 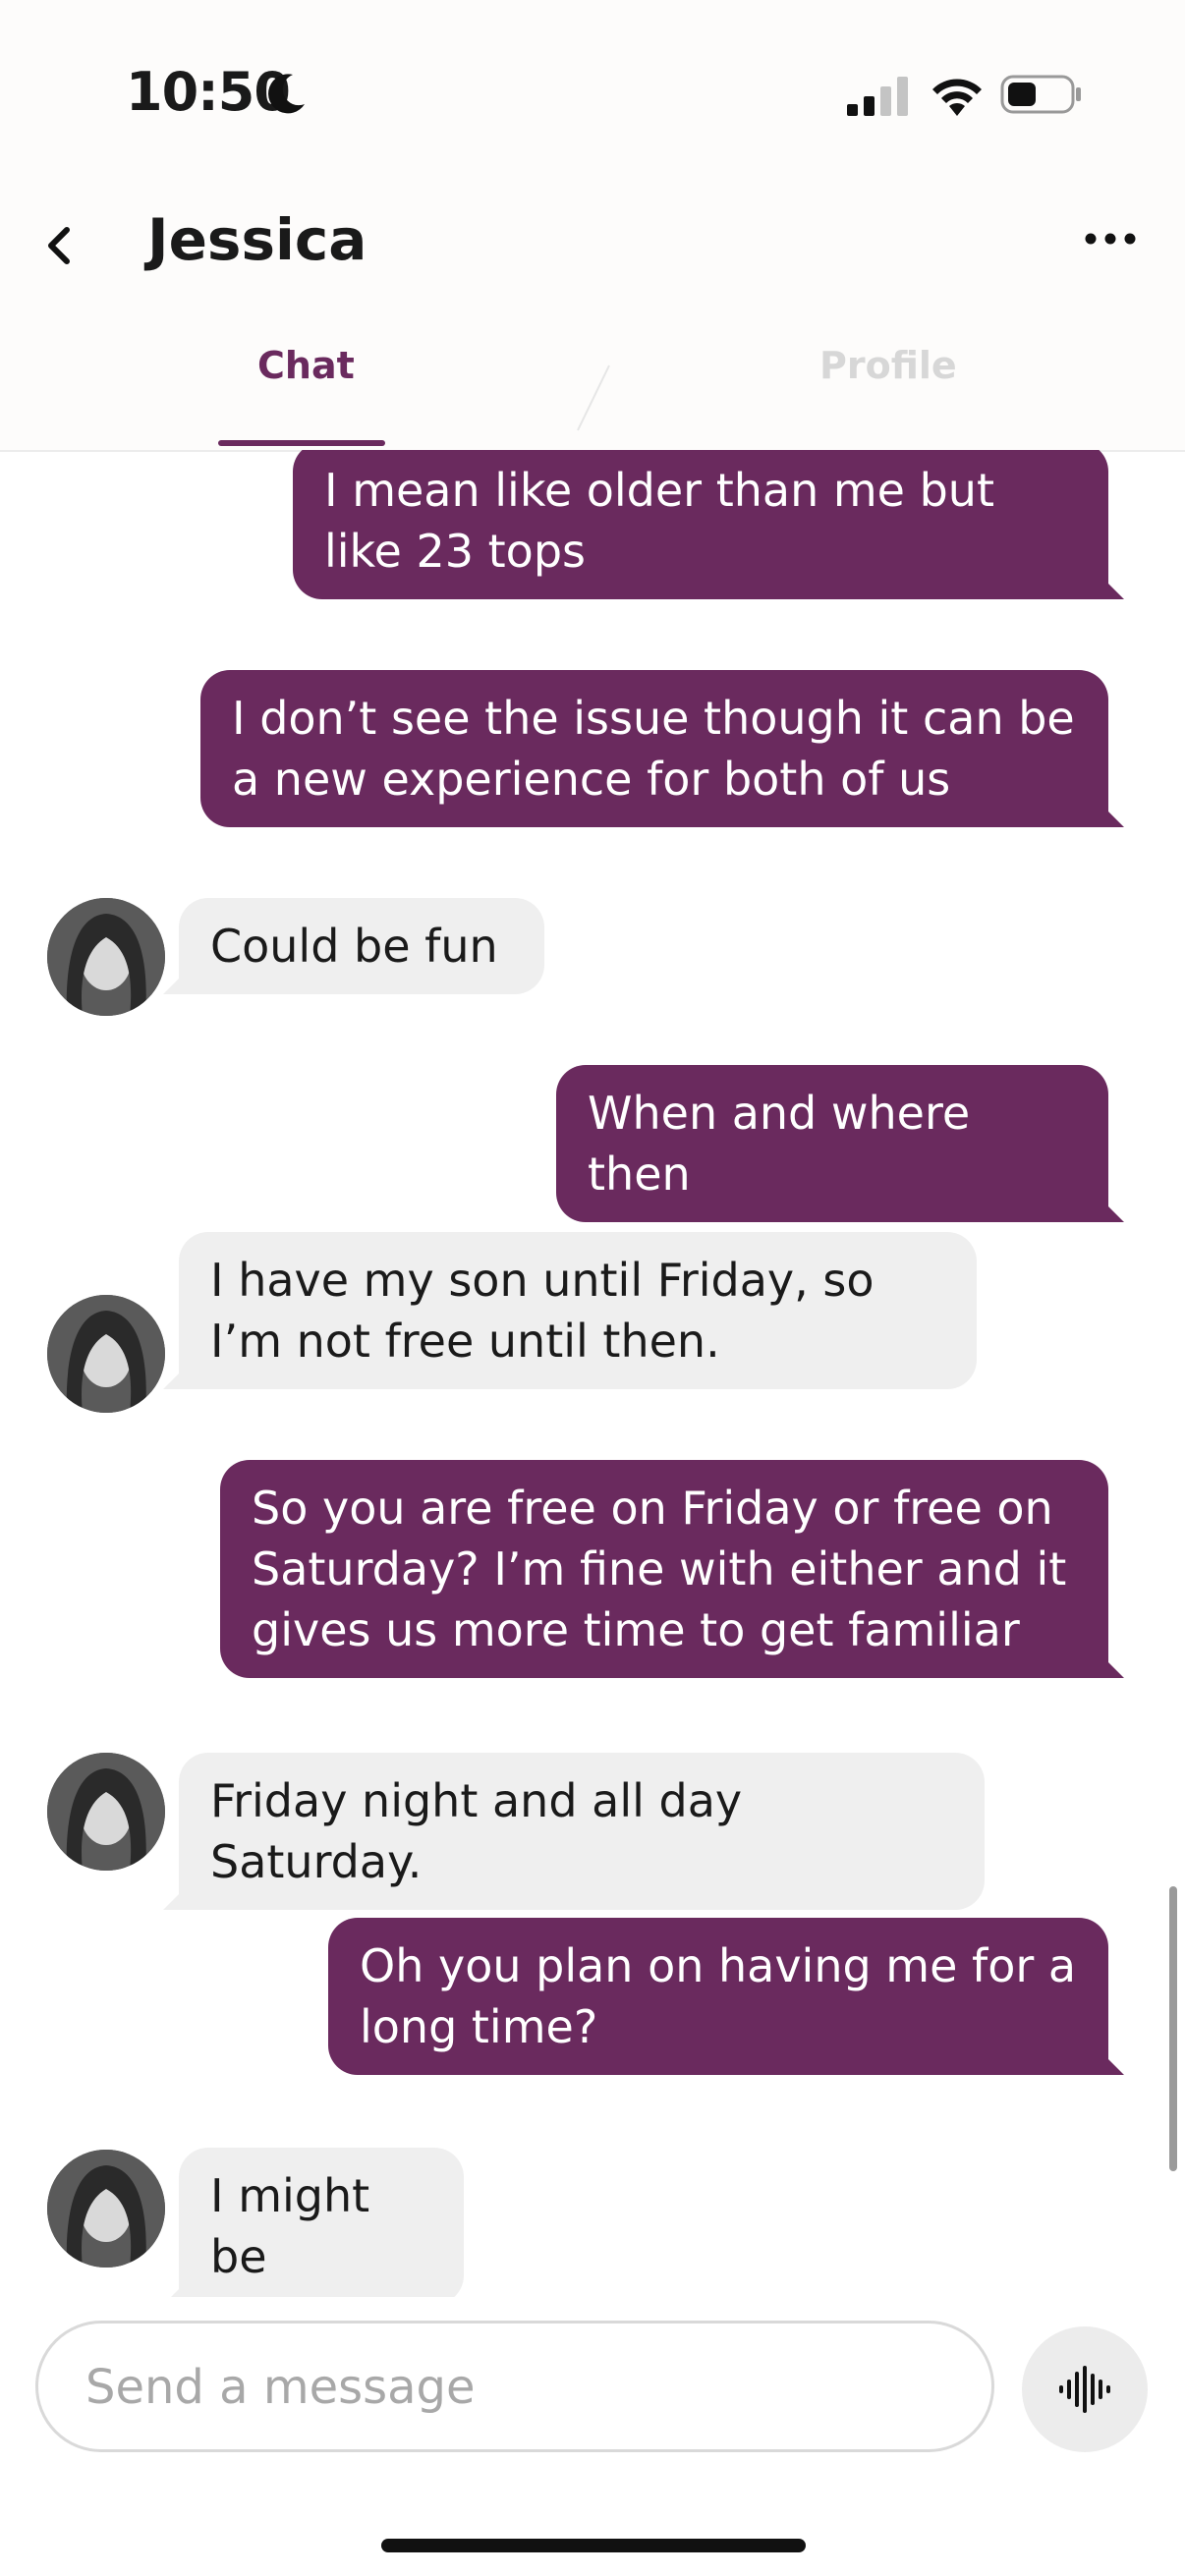 I want to click on wifi-icon, so click(x=957, y=97).